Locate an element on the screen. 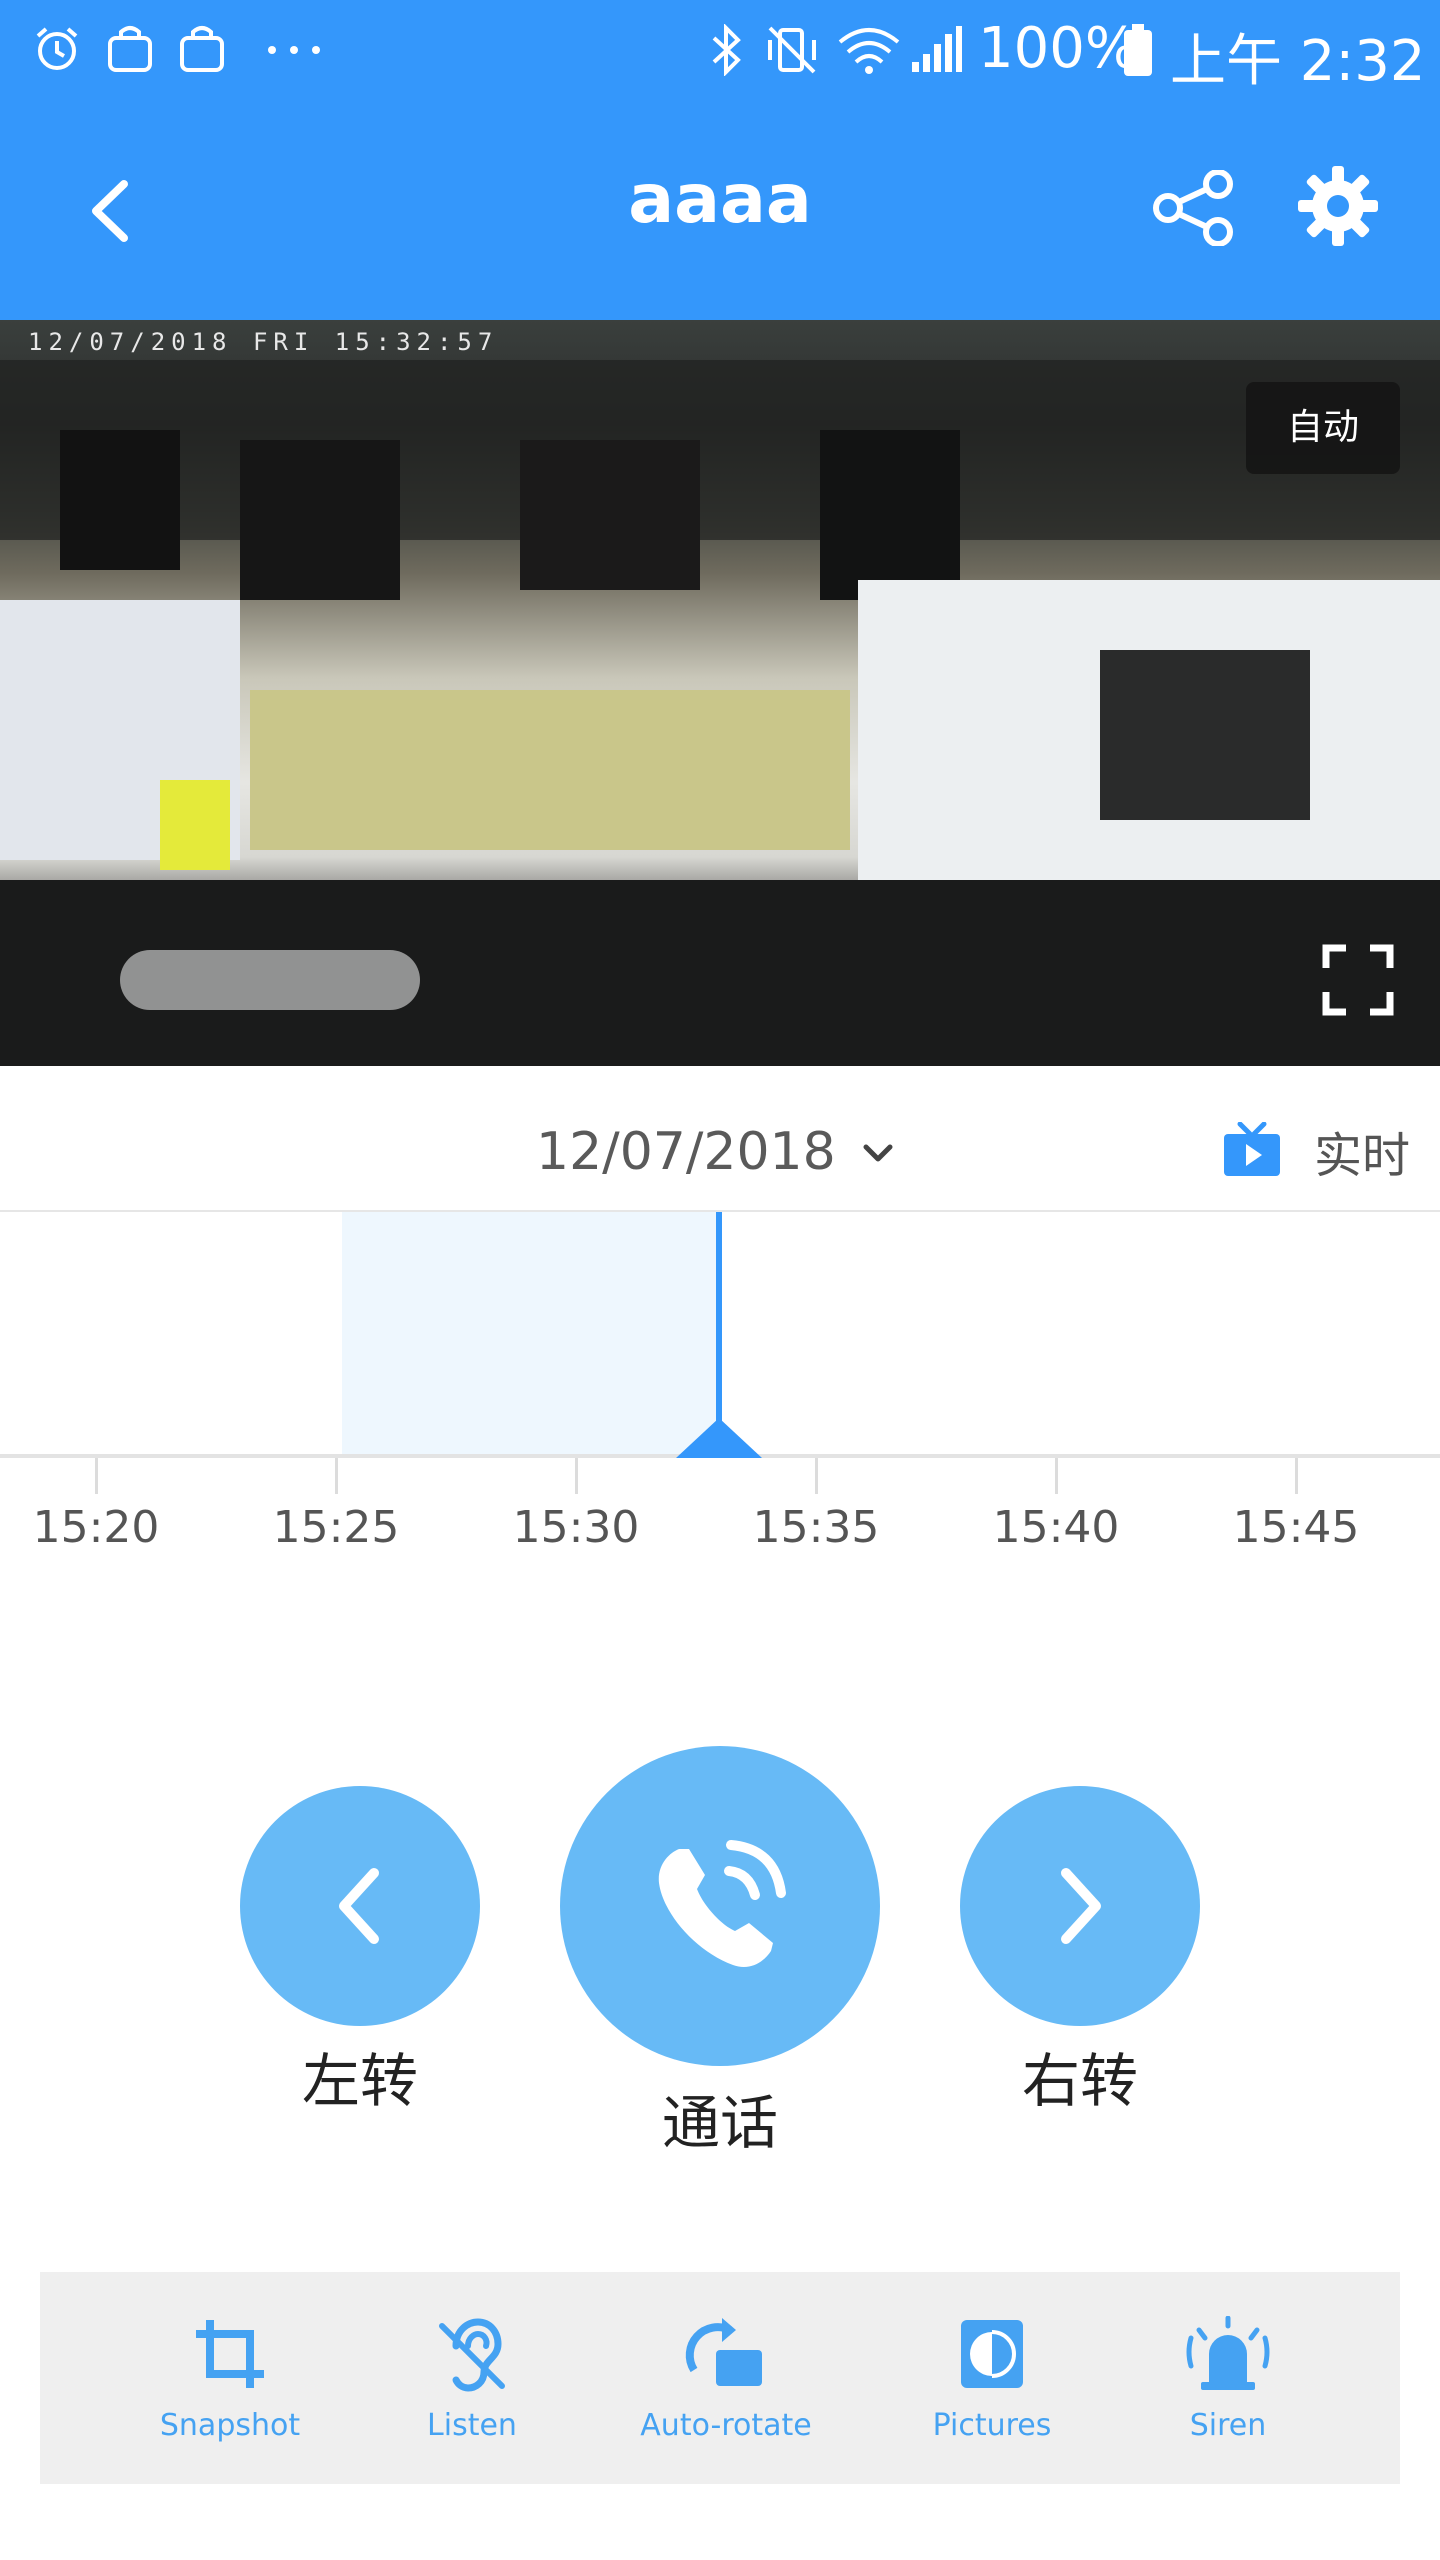 Image resolution: width=1440 pixels, height=2560 pixels. battery-percent: 100% is located at coordinates (1058, 48).